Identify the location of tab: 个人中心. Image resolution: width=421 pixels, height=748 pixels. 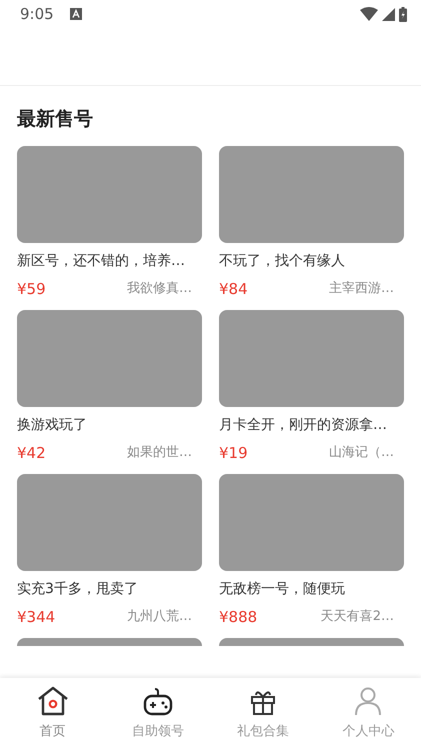
(368, 713).